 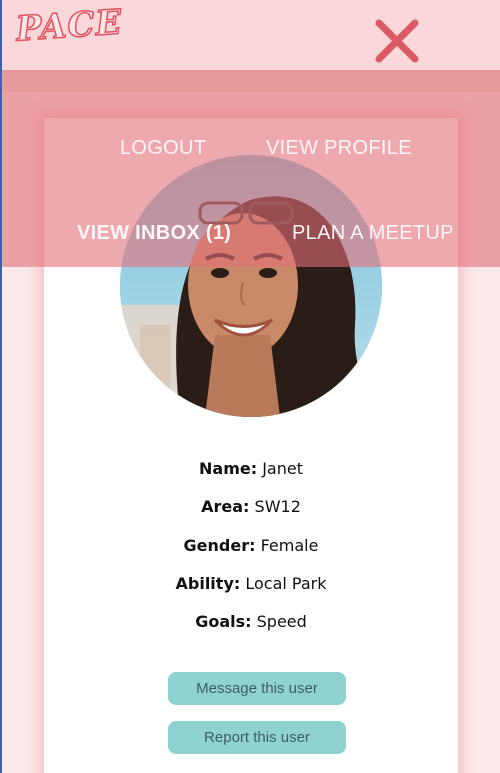 I want to click on close-x-icon, so click(x=397, y=41).